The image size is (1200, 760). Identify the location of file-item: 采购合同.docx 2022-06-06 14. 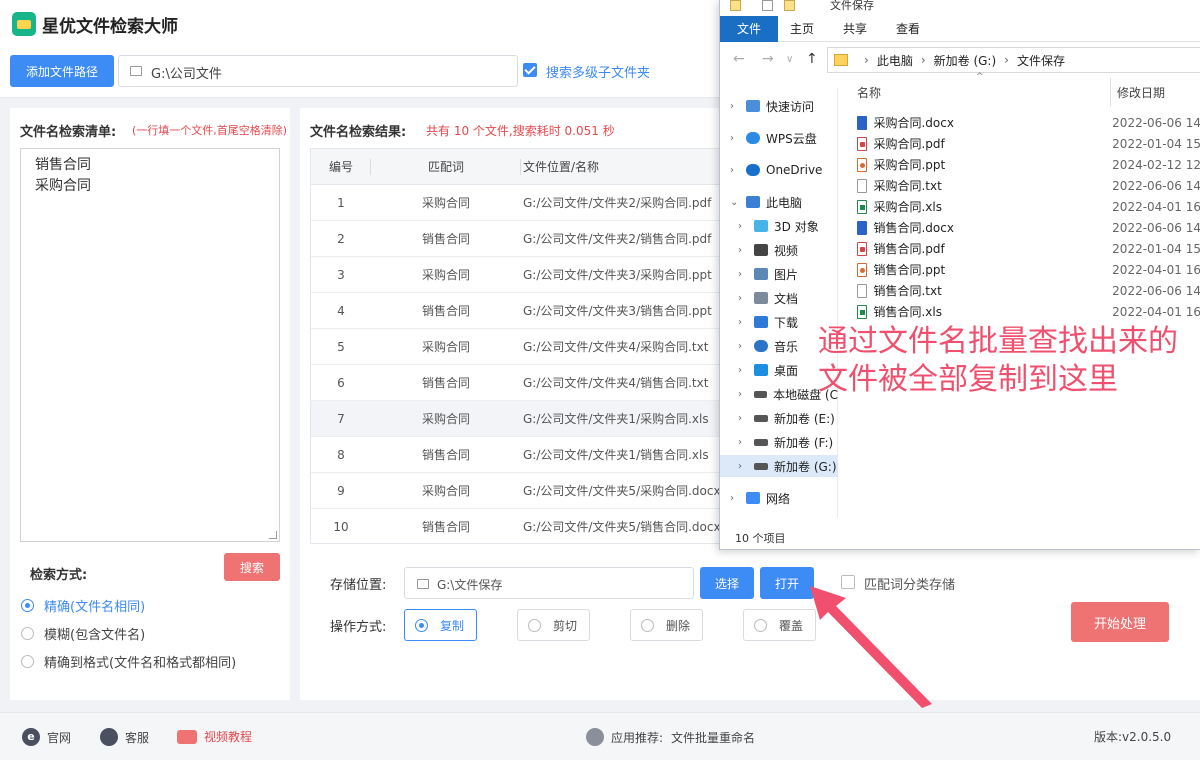
(1028, 122).